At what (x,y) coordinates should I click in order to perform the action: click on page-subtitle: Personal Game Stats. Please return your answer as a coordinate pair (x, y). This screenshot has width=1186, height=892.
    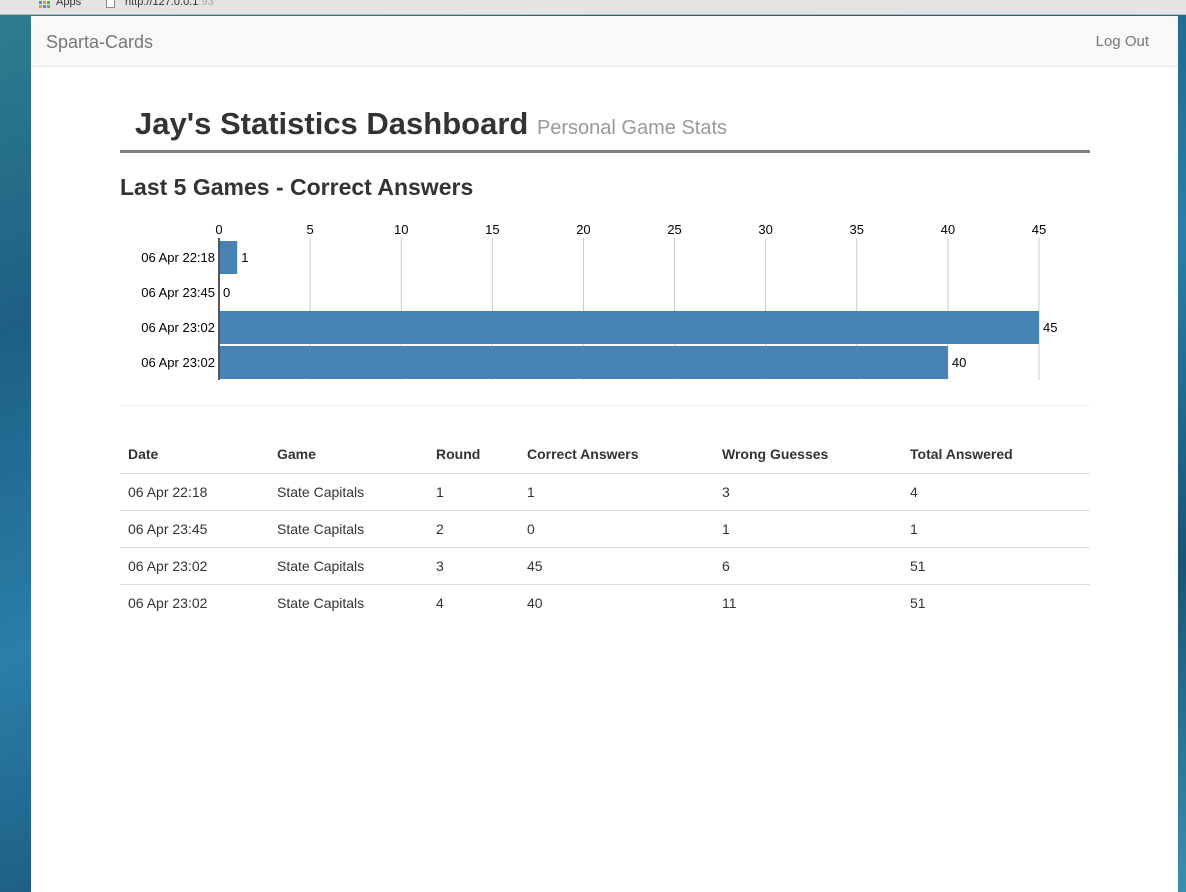
    Looking at the image, I should click on (632, 128).